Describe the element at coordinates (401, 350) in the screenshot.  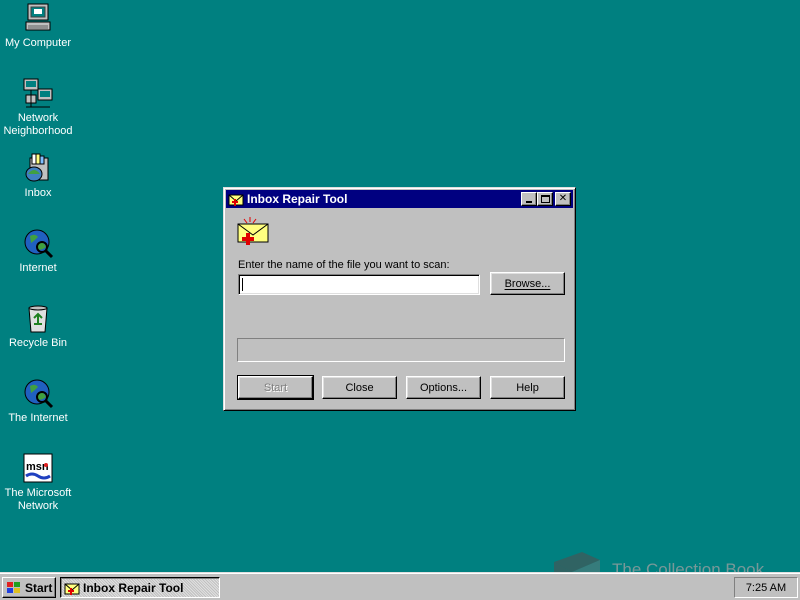
I see `scan-progress-bar` at that location.